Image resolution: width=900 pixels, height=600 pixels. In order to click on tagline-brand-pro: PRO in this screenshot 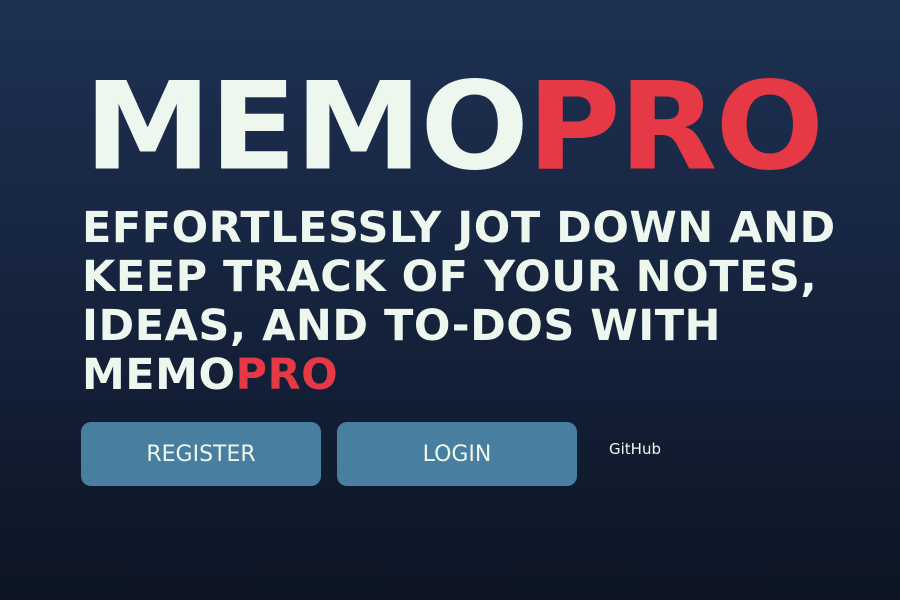, I will do `click(287, 375)`.